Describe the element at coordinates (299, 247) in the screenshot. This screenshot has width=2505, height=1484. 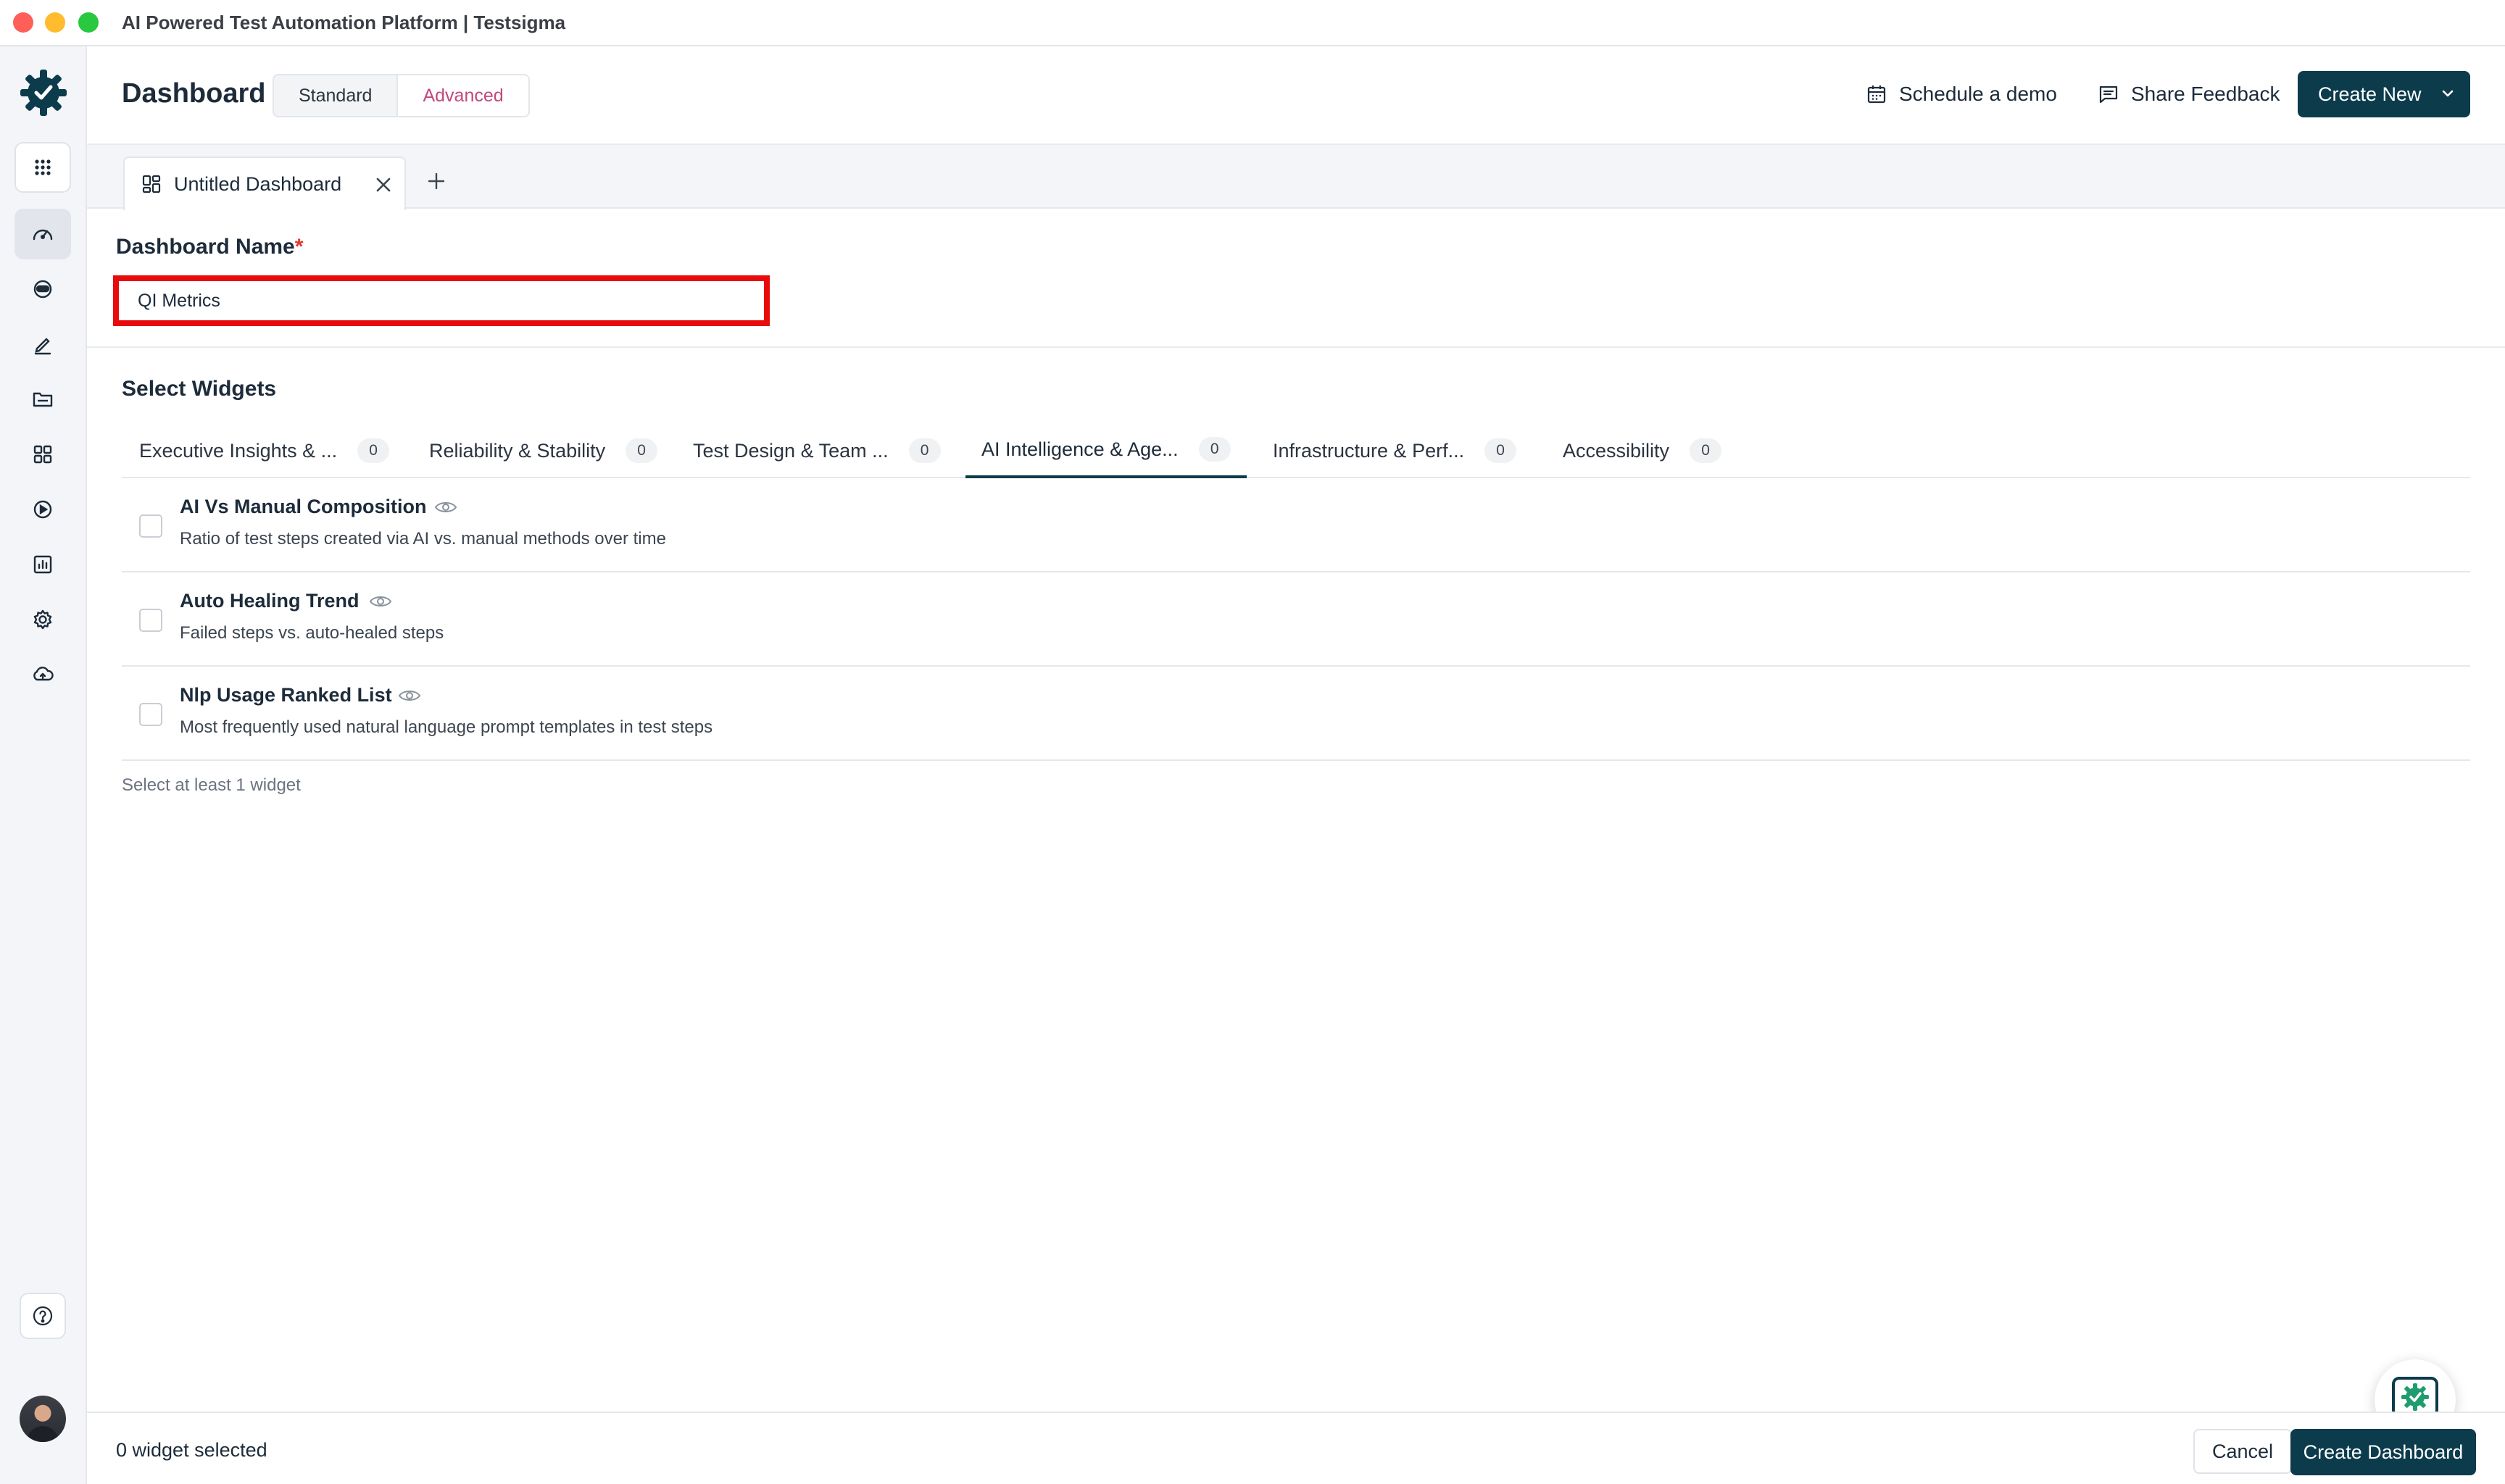
I see `required-mark: *` at that location.